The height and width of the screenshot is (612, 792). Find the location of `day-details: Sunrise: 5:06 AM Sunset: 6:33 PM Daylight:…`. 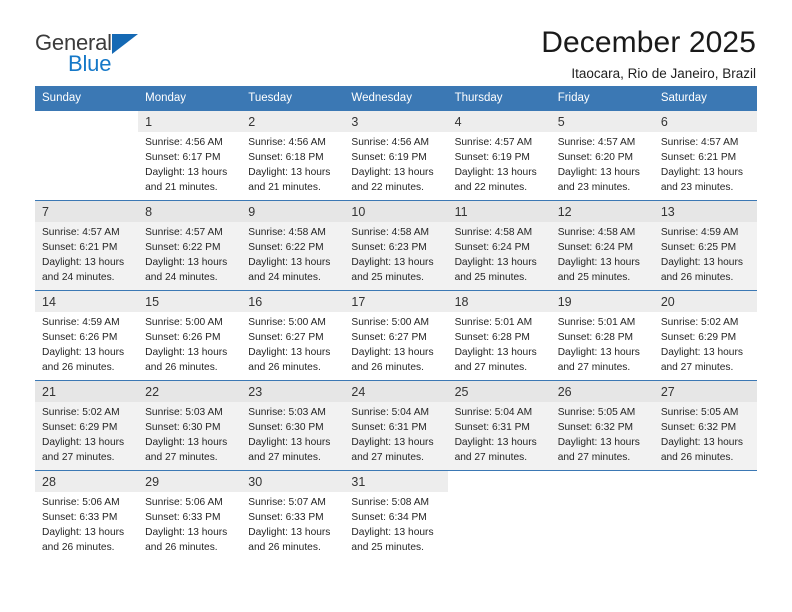

day-details: Sunrise: 5:06 AM Sunset: 6:33 PM Daylight:… is located at coordinates (86, 524).